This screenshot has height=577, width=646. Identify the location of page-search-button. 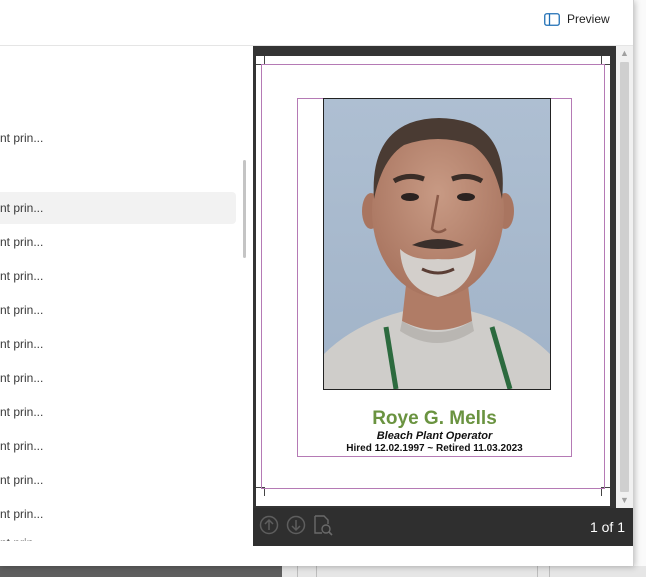
(323, 527).